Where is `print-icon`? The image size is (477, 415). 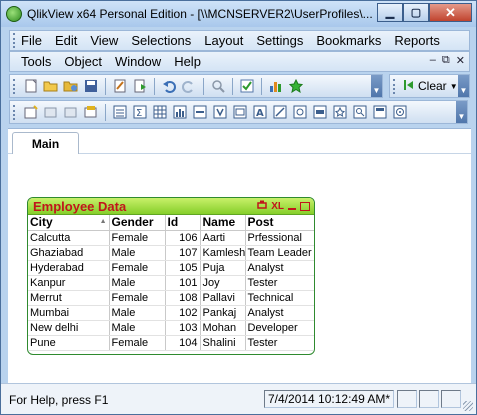 print-icon is located at coordinates (262, 206).